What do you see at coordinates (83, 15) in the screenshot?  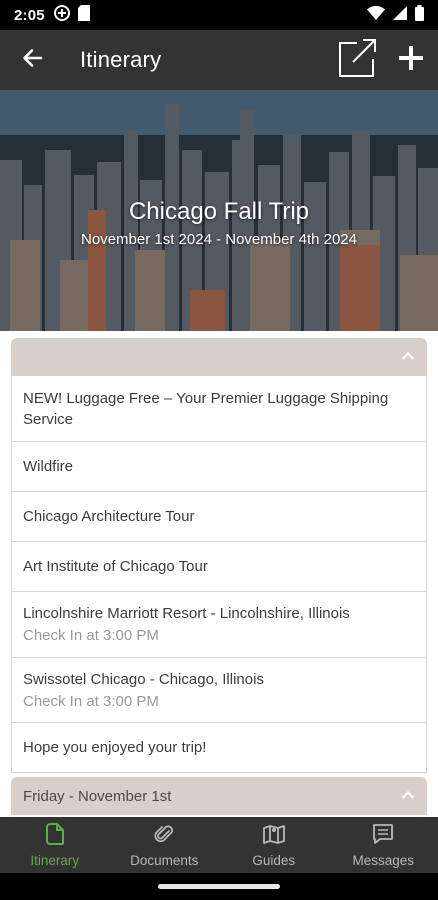 I see `sim-card-icon` at bounding box center [83, 15].